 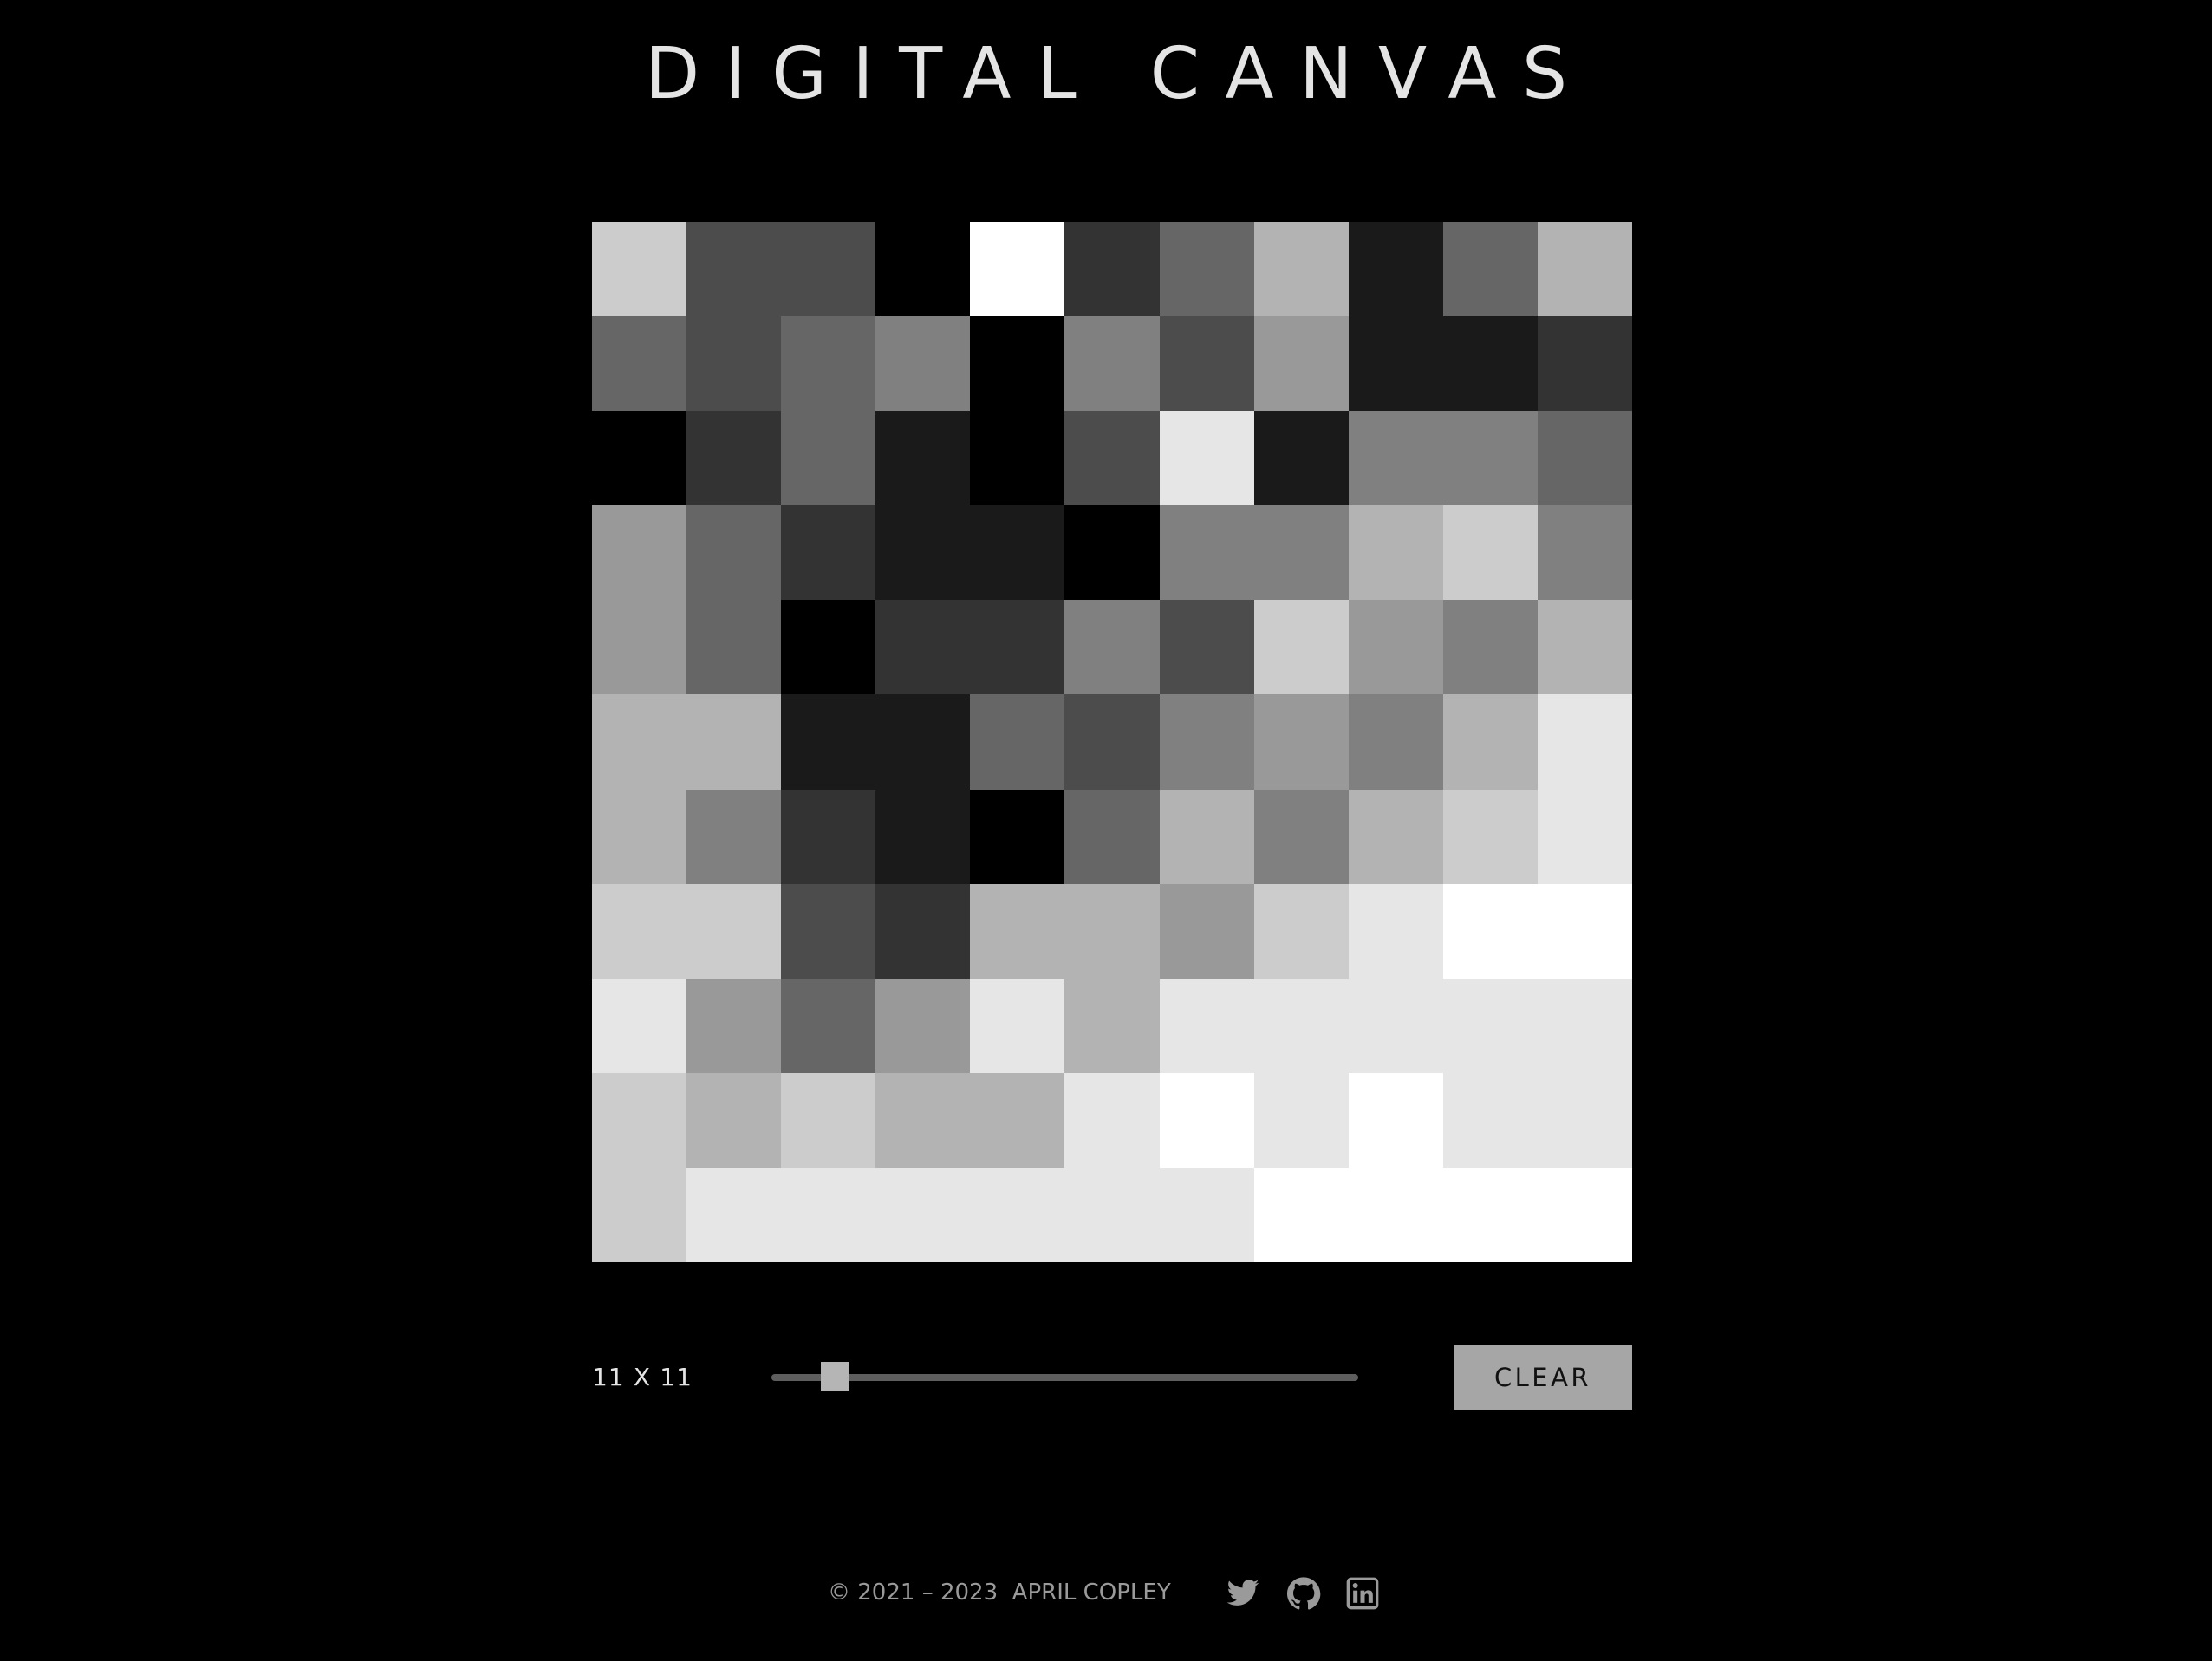 What do you see at coordinates (1543, 1377) in the screenshot?
I see `clear-button: CLEAR` at bounding box center [1543, 1377].